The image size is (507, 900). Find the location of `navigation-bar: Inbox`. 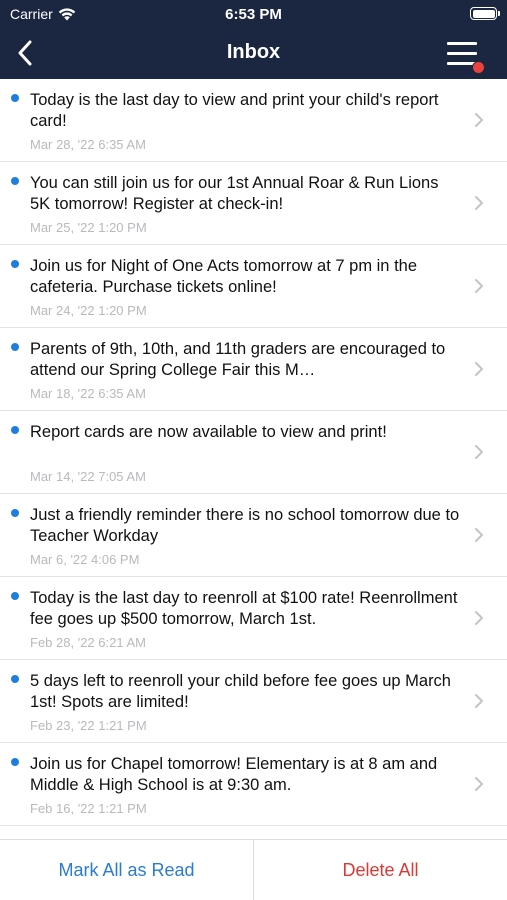

navigation-bar: Inbox is located at coordinates (253, 53).